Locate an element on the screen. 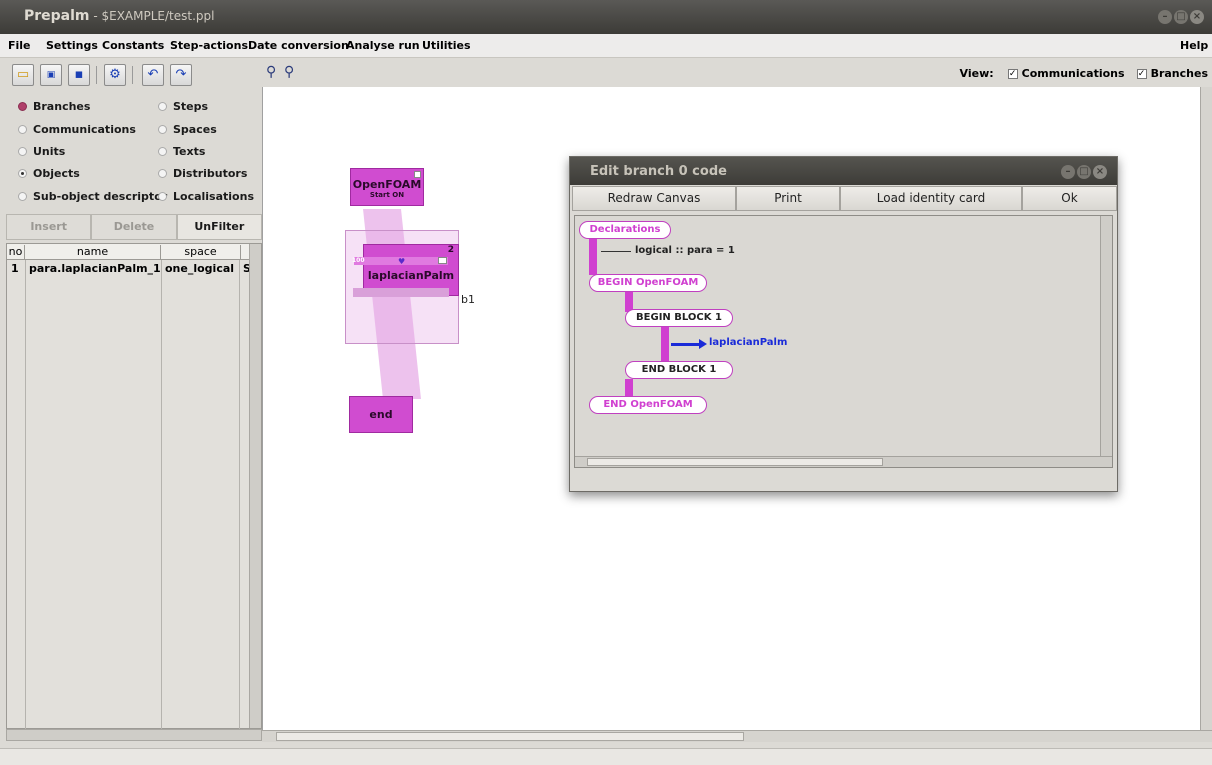 This screenshot has width=1212, height=765. radio-texts: Texts is located at coordinates (181, 151).